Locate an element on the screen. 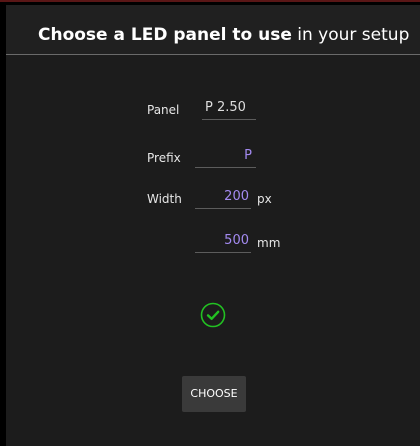 The image size is (420, 446). prefix-label: Prefix is located at coordinates (164, 158).